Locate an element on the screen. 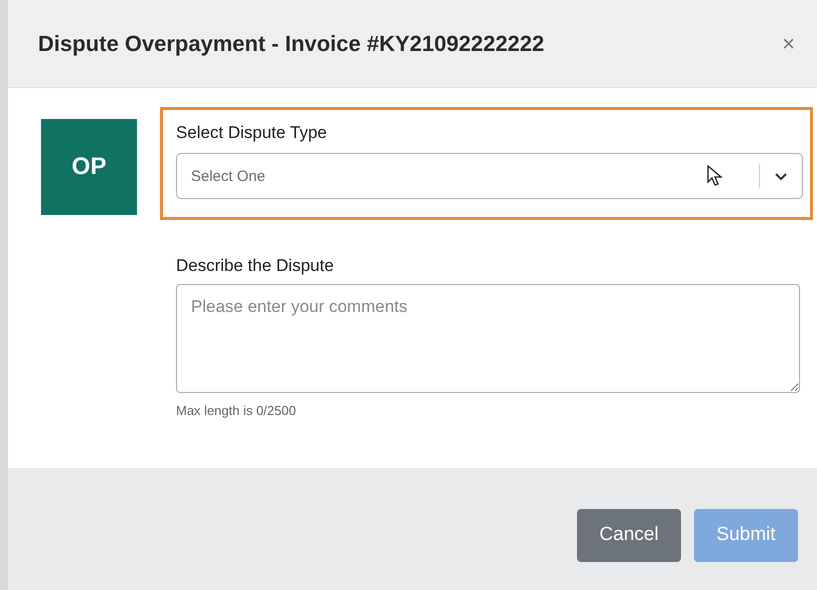  length-hint: Max length is 0/2500 is located at coordinates (236, 410).